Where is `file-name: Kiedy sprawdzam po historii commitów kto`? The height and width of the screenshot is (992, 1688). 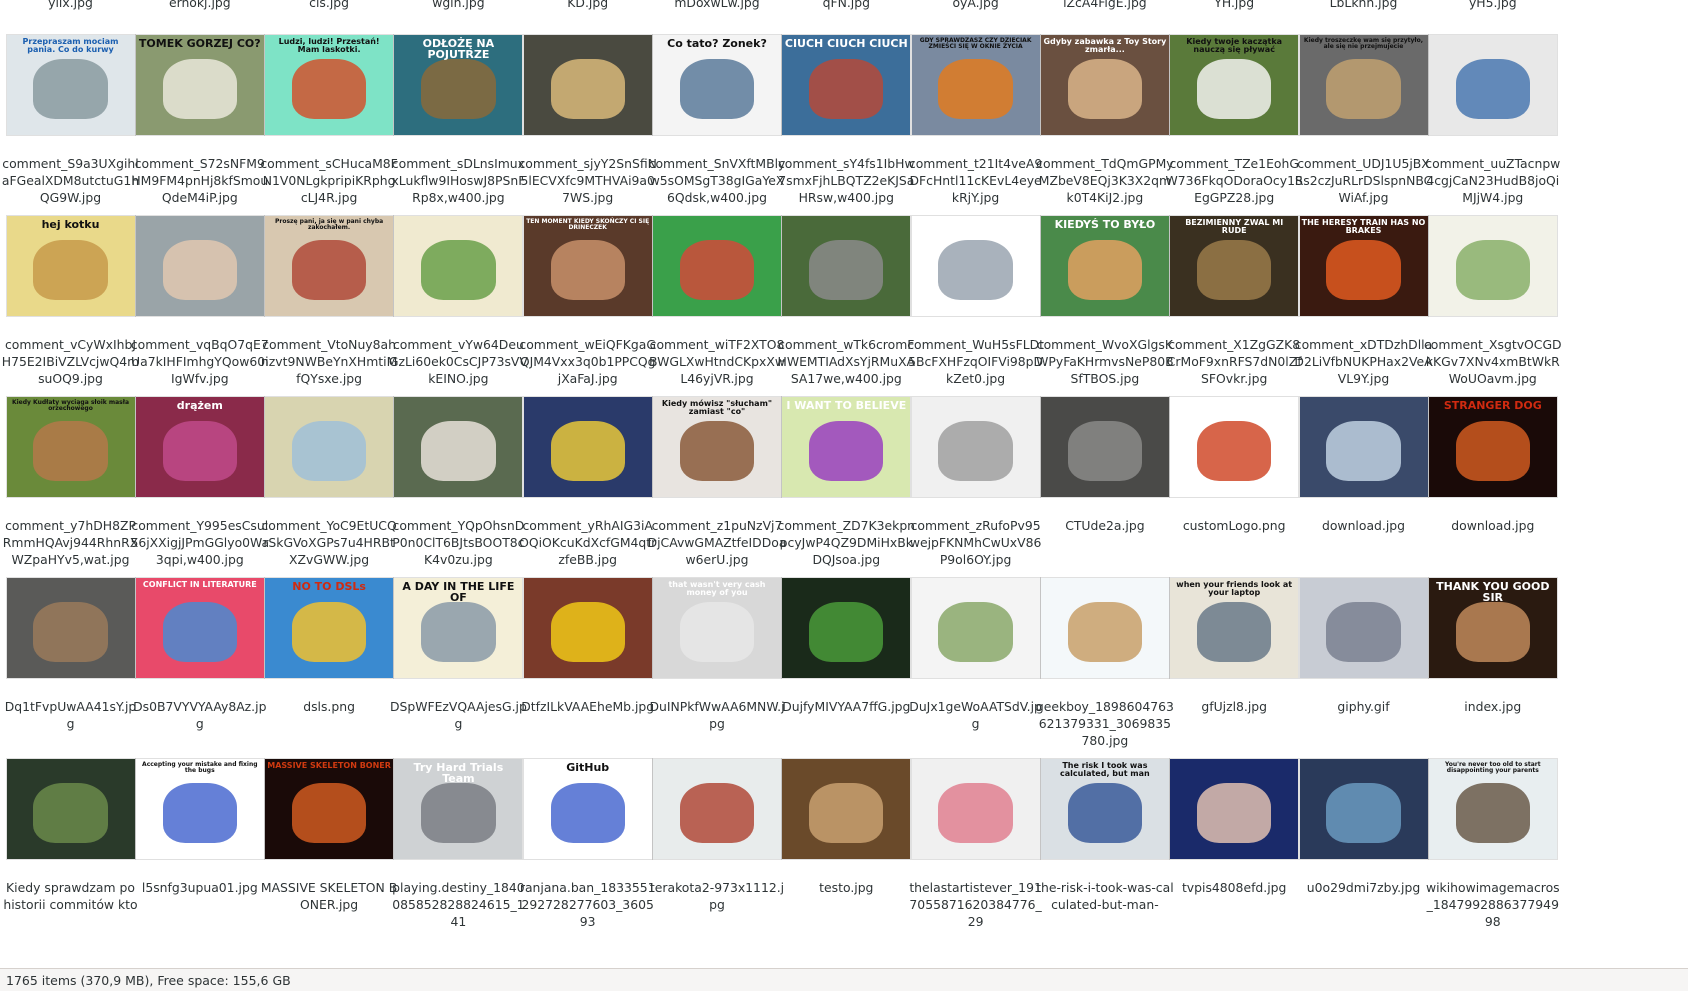
file-name: Kiedy sprawdzam po historii commitów kto is located at coordinates (70, 896).